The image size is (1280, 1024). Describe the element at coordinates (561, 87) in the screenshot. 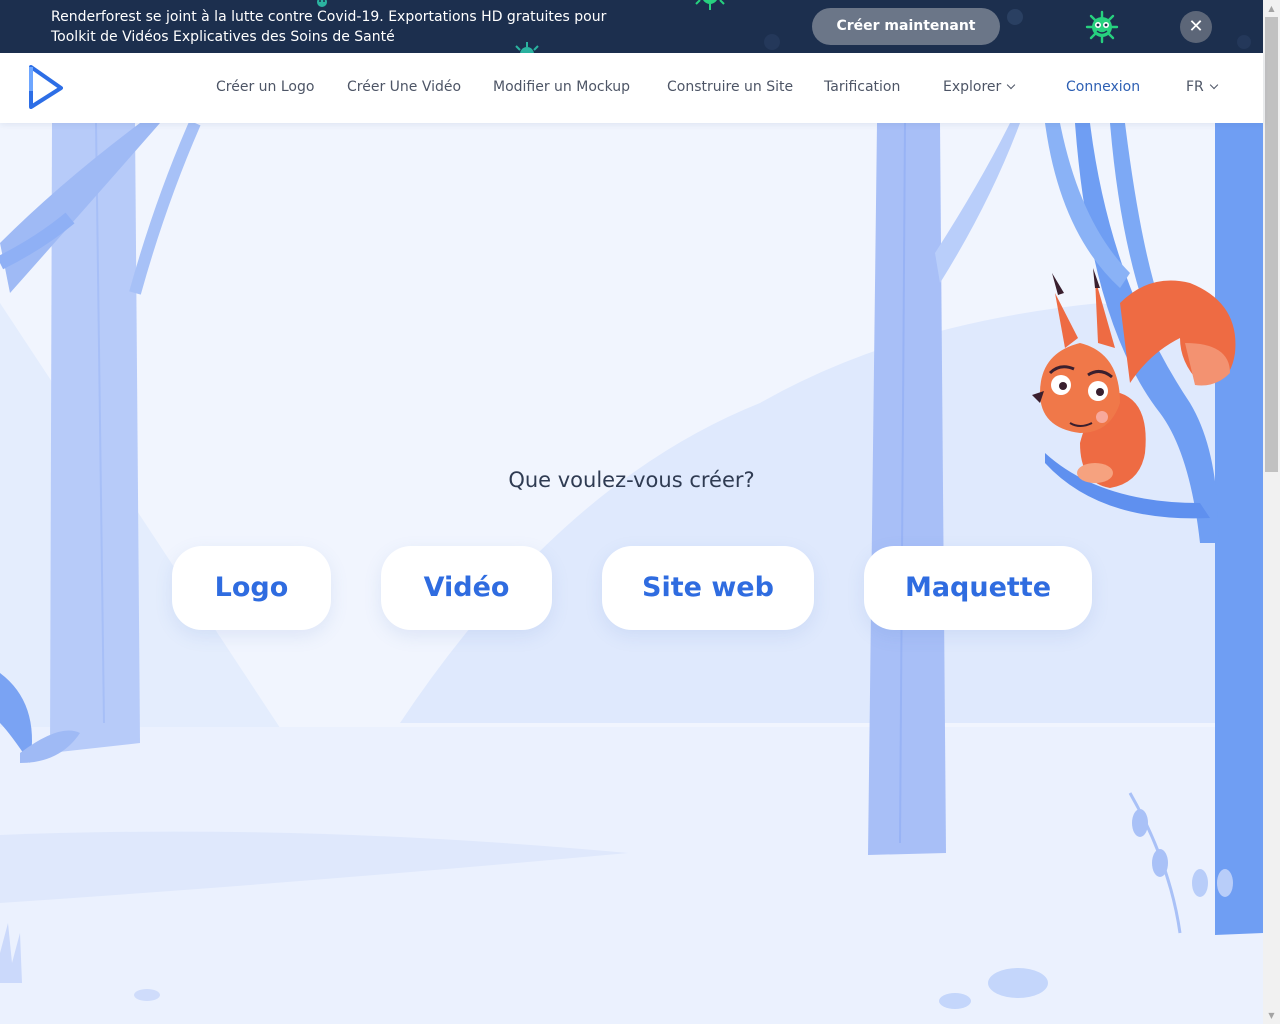

I see `nav-item-edit-mockup: Modifier un Mockup` at that location.